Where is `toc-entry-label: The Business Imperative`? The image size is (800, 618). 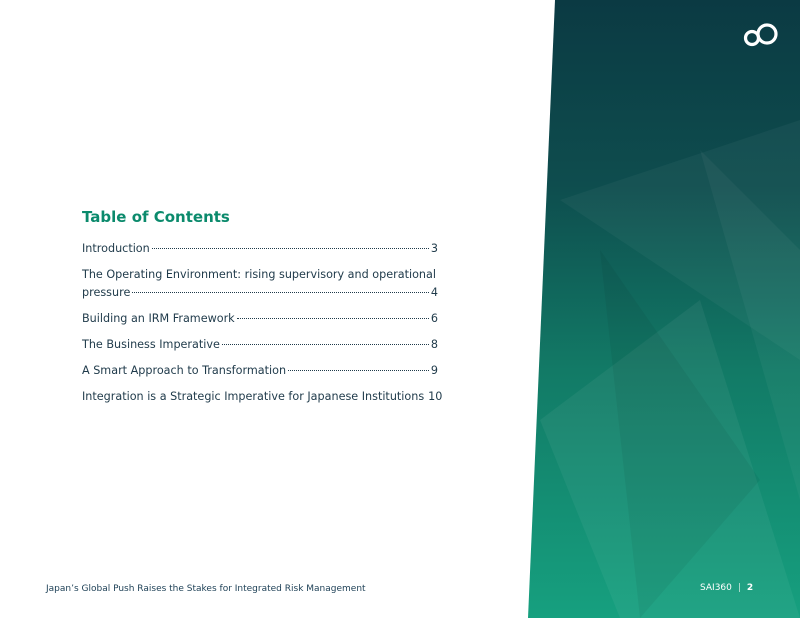
toc-entry-label: The Business Imperative is located at coordinates (151, 344).